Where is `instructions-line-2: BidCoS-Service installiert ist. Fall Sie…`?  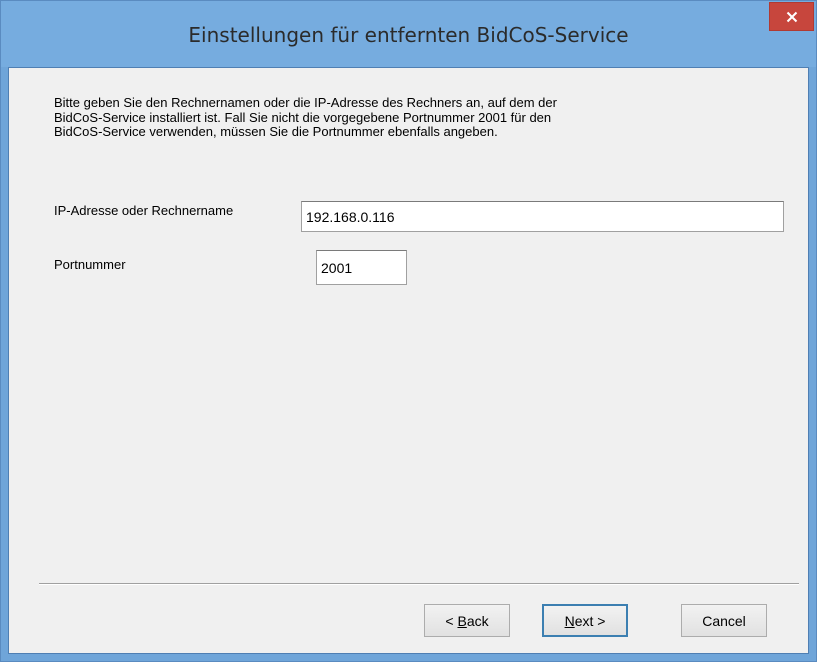
instructions-line-2: BidCoS-Service installiert ist. Fall Sie… is located at coordinates (303, 117).